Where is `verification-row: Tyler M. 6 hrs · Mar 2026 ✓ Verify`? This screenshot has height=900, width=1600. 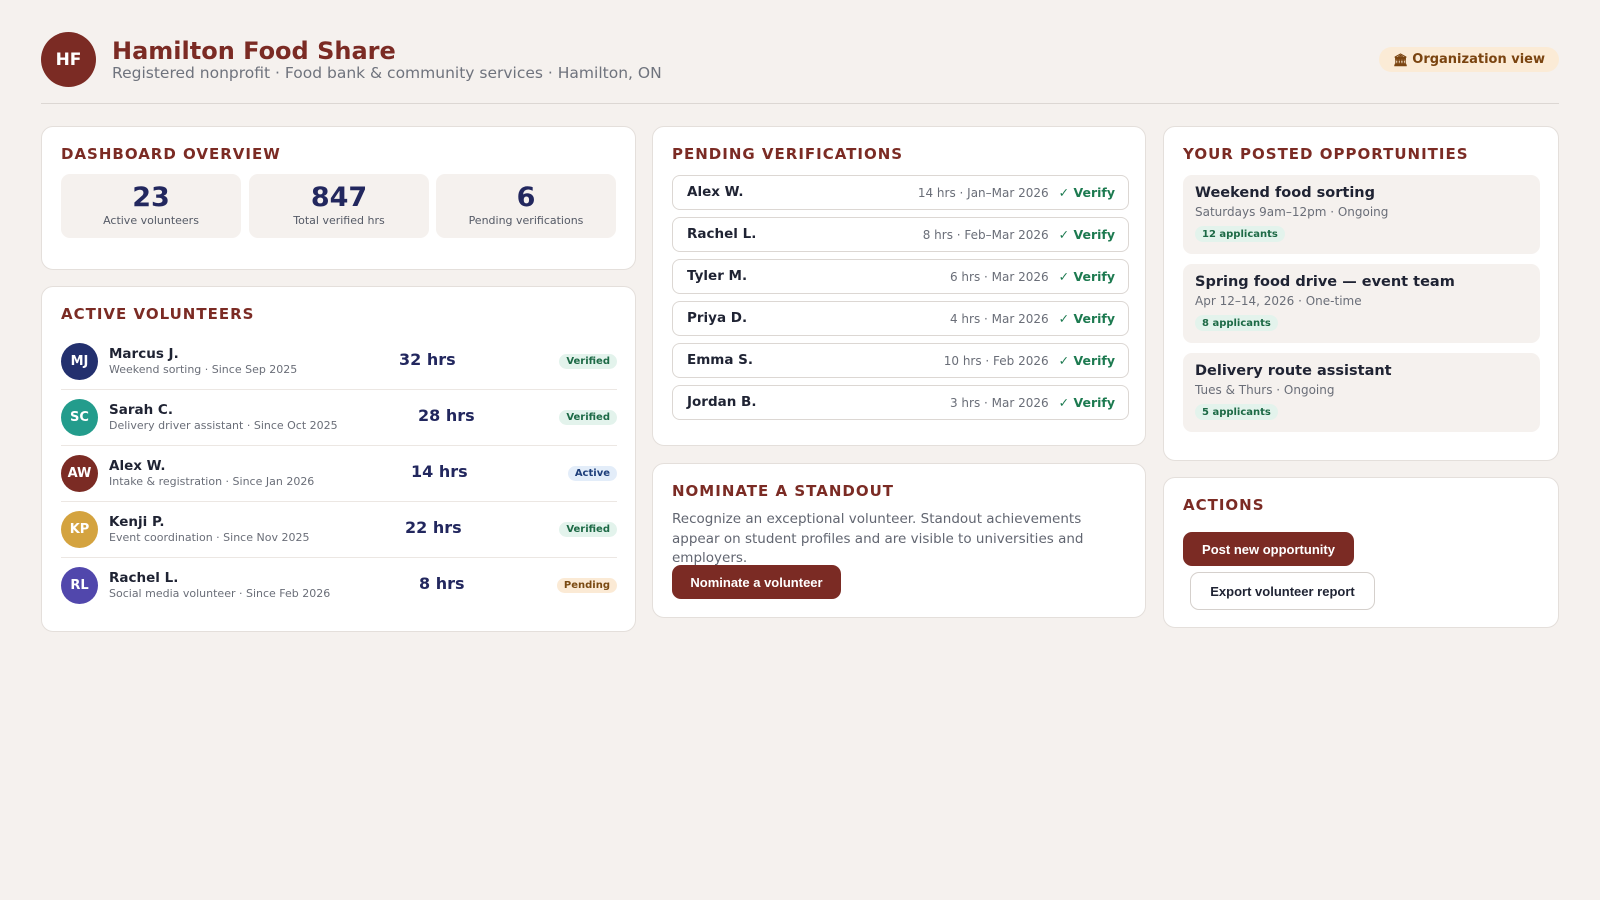 verification-row: Tyler M. 6 hrs · Mar 2026 ✓ Verify is located at coordinates (900, 276).